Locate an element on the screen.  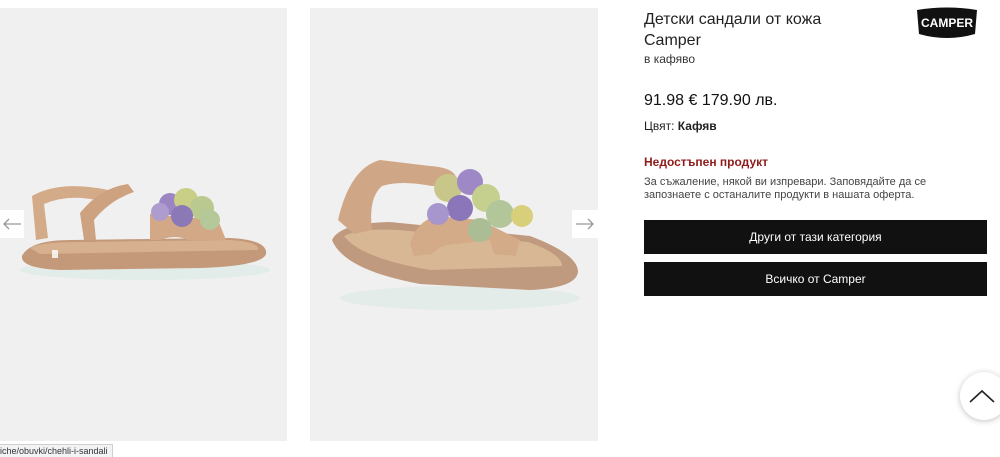
brand-logo-text: CAMPER is located at coordinates (947, 23).